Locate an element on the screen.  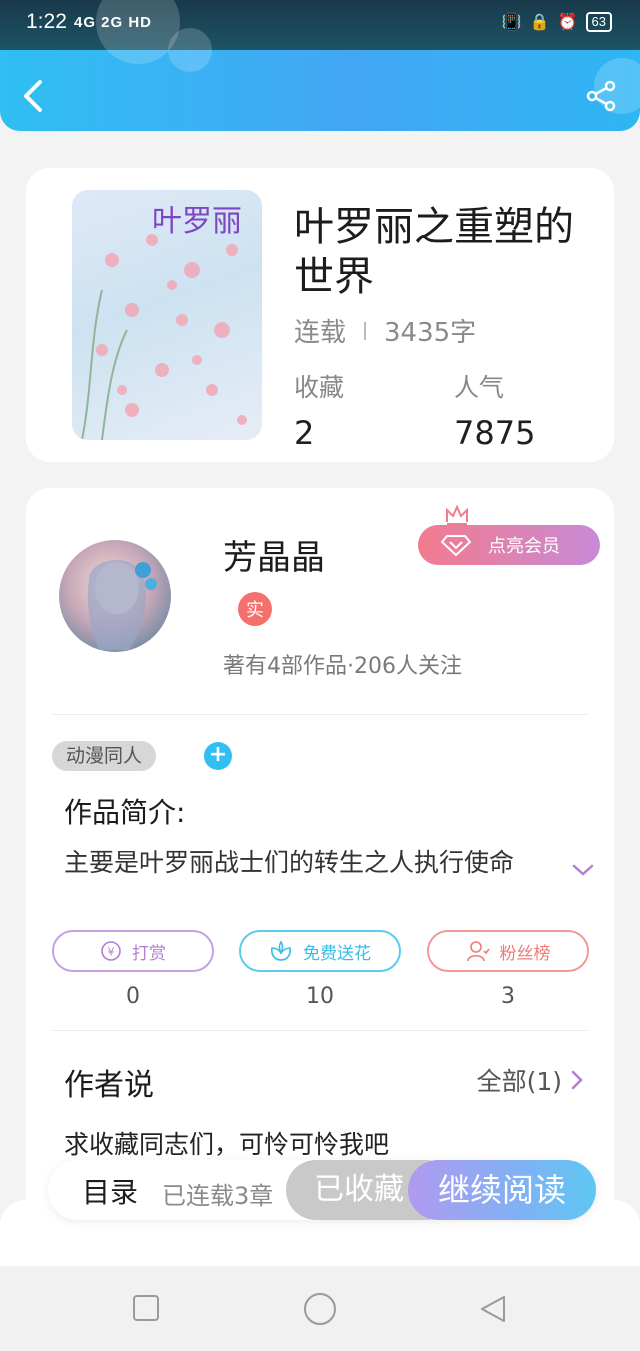
popularity-label: 人气 is located at coordinates (479, 387).